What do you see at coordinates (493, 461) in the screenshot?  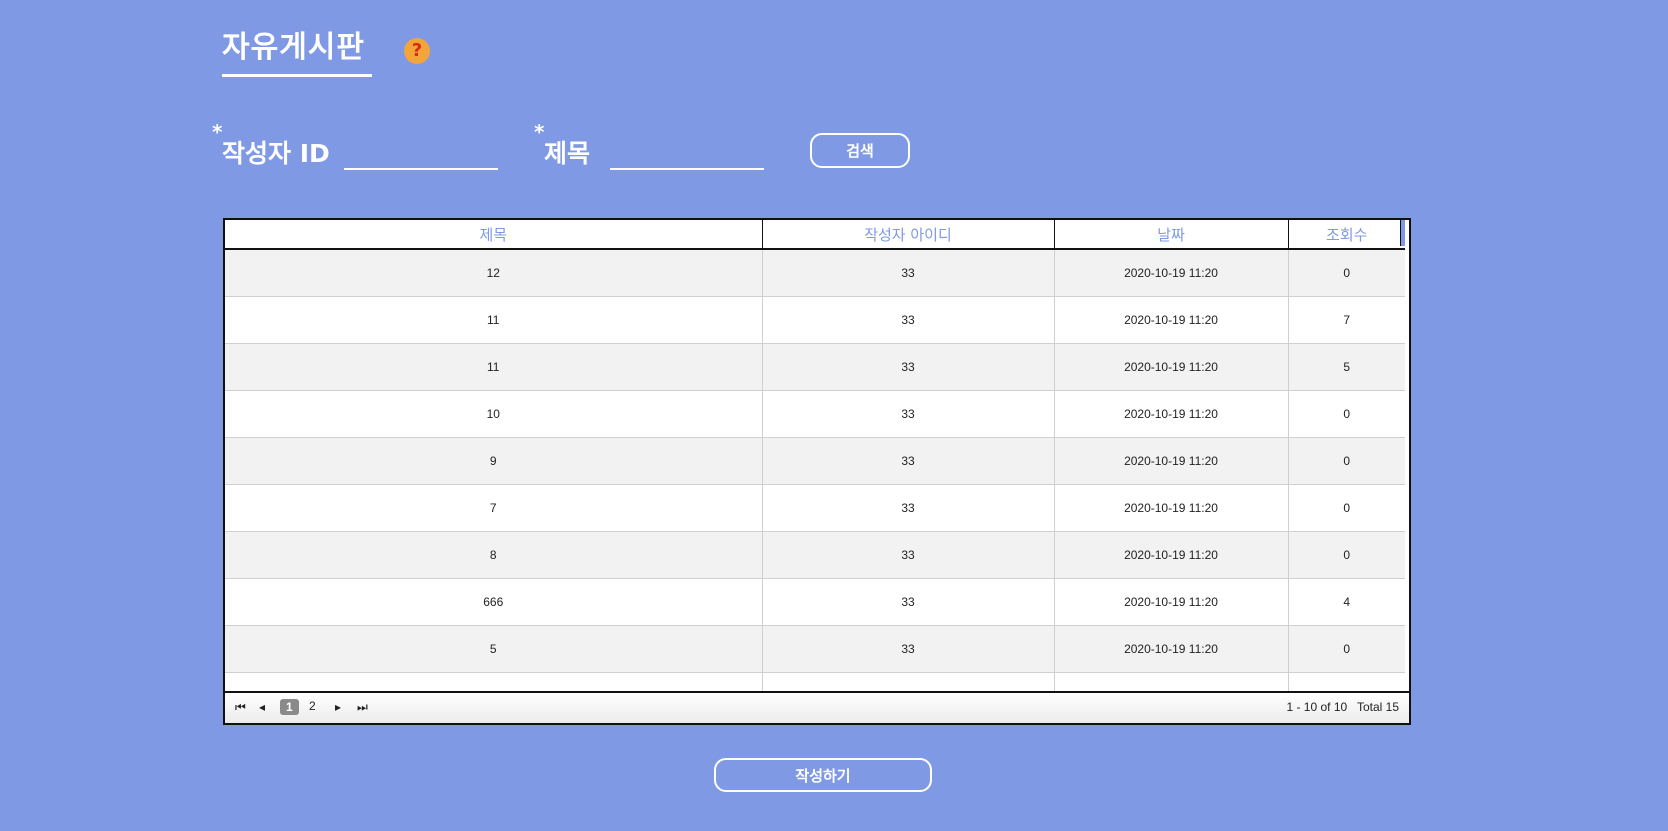 I see `cell-title: 9` at bounding box center [493, 461].